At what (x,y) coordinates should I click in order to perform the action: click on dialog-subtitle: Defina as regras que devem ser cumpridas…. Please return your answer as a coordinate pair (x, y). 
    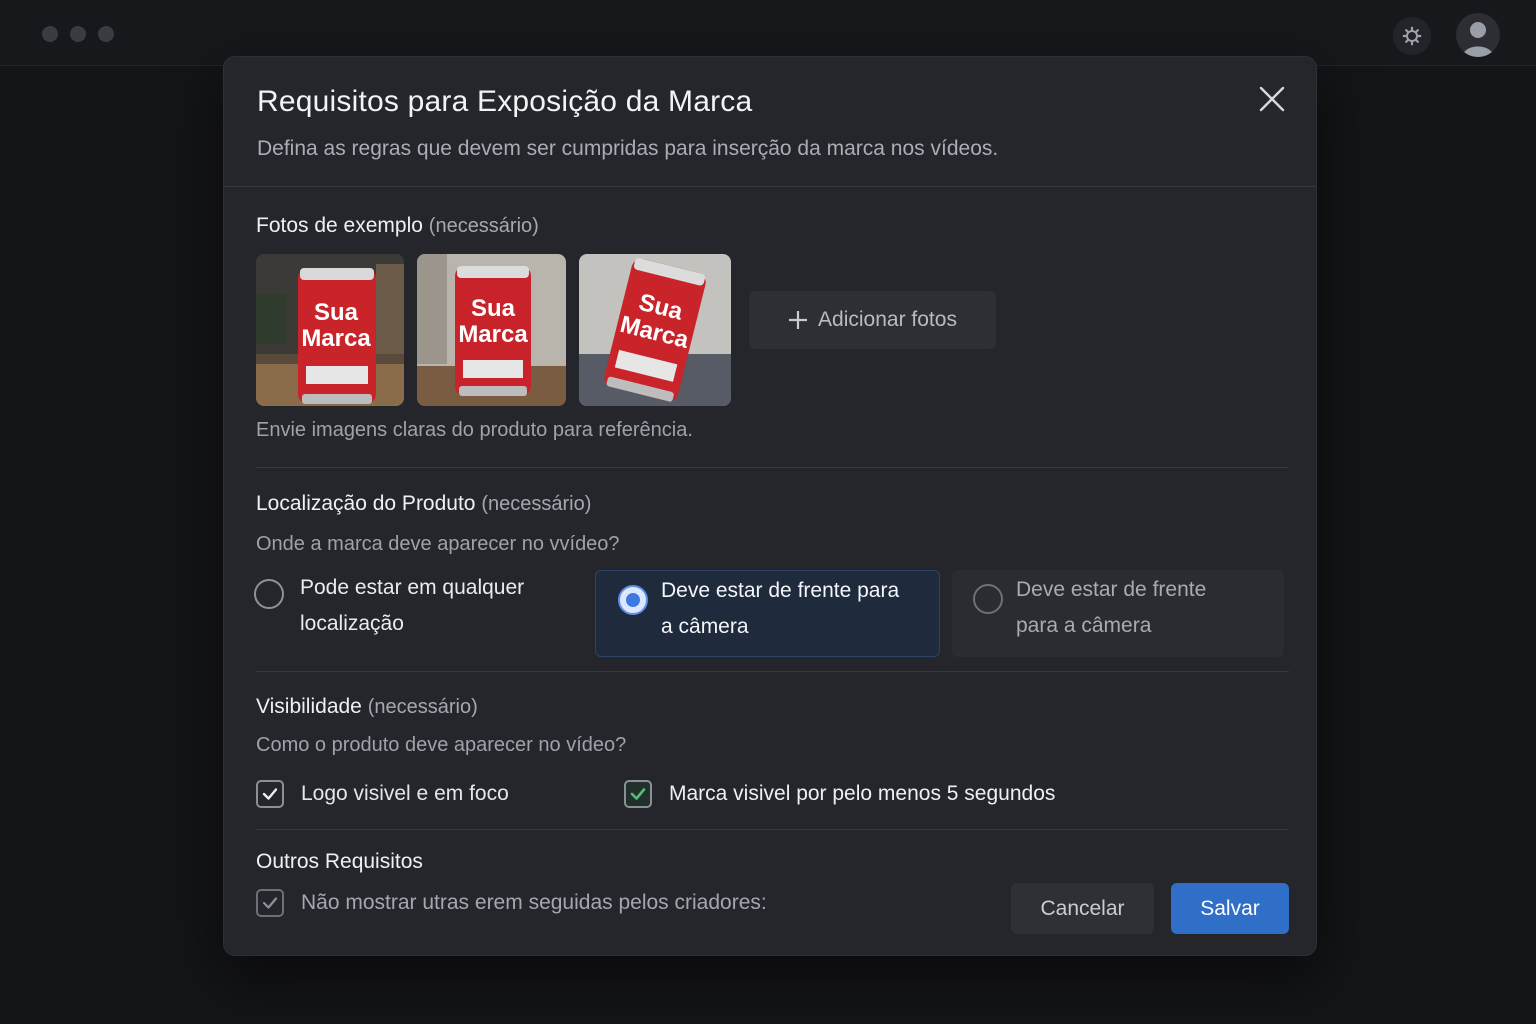
    Looking at the image, I should click on (628, 148).